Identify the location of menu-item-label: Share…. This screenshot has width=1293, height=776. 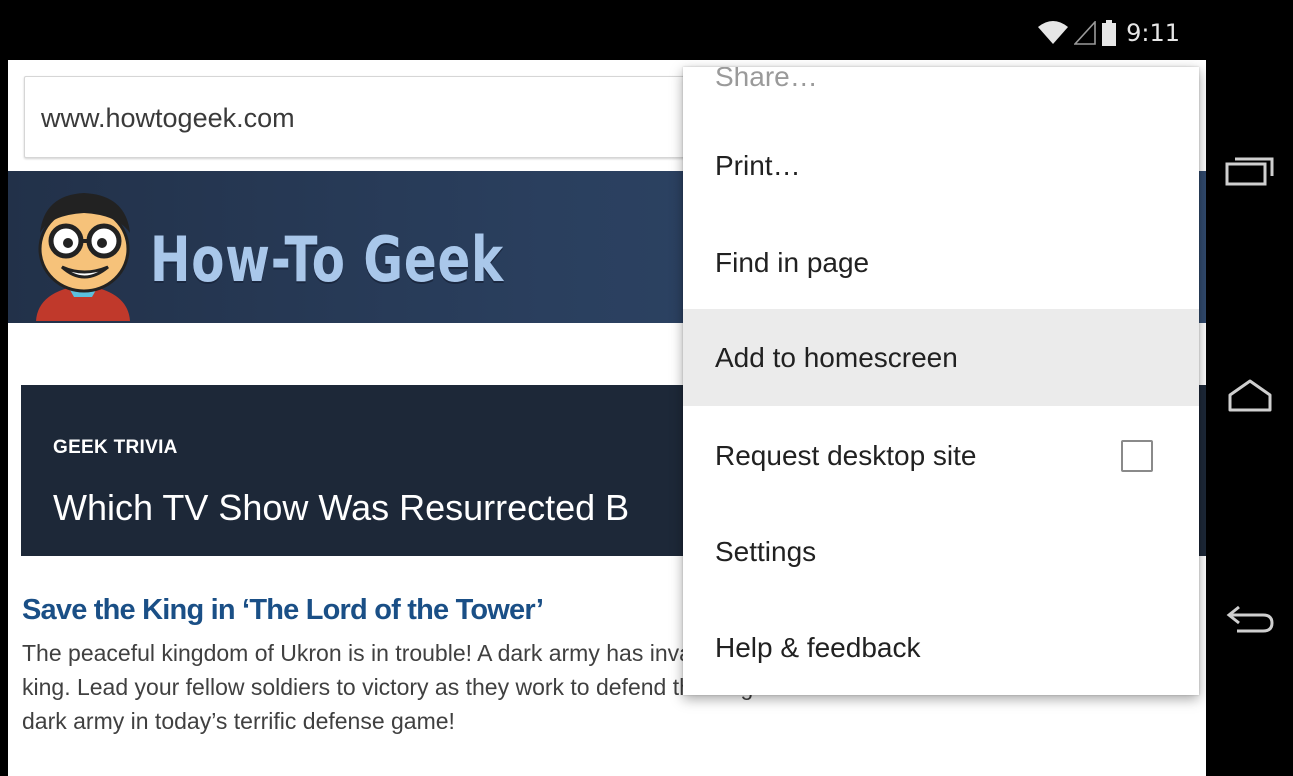
(766, 79).